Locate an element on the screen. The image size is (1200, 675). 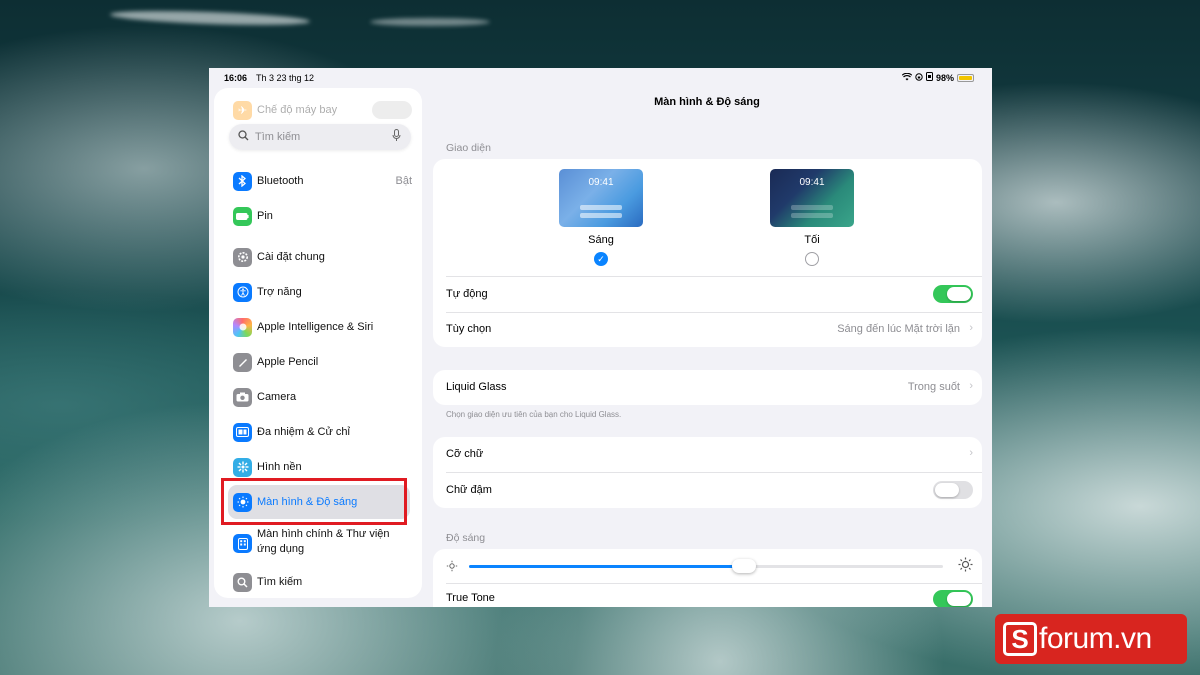
text-size-row: Cỡ chữ › is located at coordinates (707, 454).